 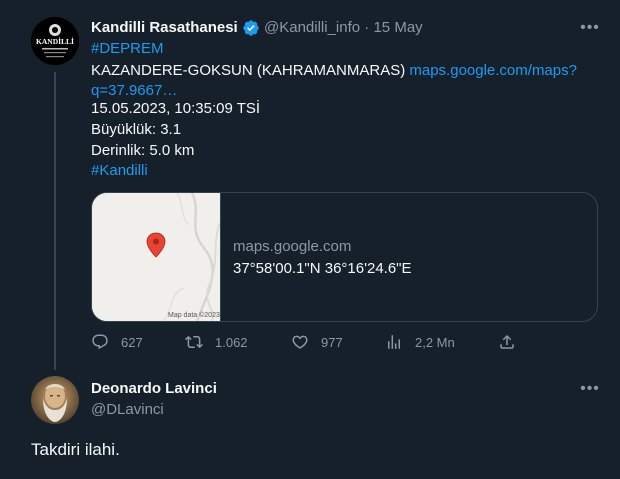 What do you see at coordinates (248, 70) in the screenshot?
I see `location-text: KAZANDERE-GOKSUN (KAHRAMANMARAS)` at bounding box center [248, 70].